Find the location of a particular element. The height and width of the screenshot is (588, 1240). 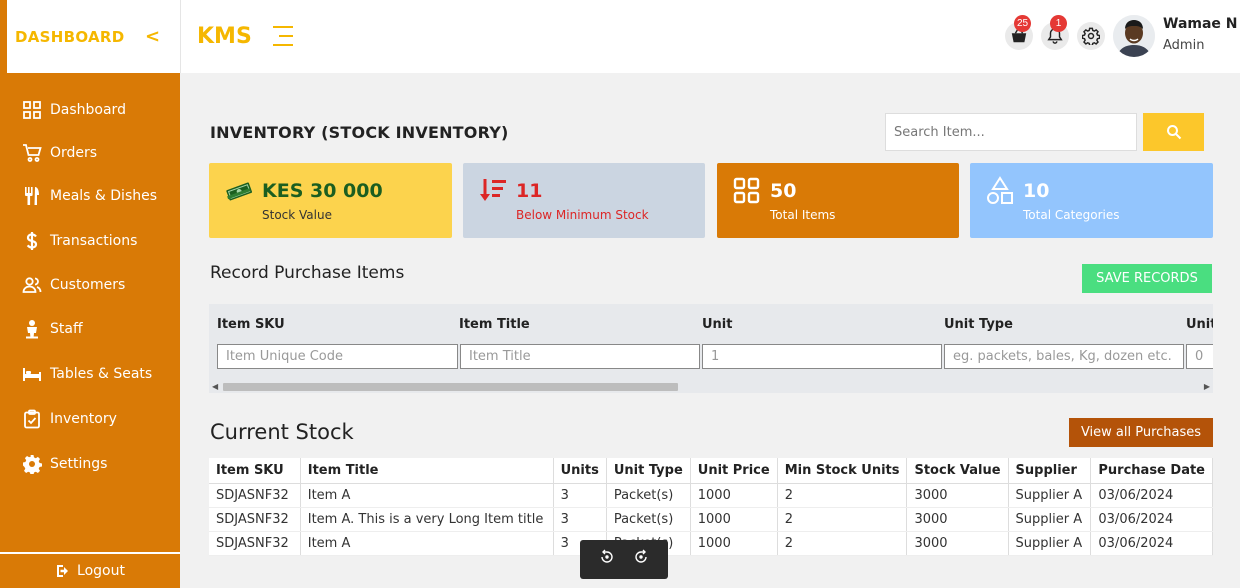

rotate-left-button is located at coordinates (607, 559).